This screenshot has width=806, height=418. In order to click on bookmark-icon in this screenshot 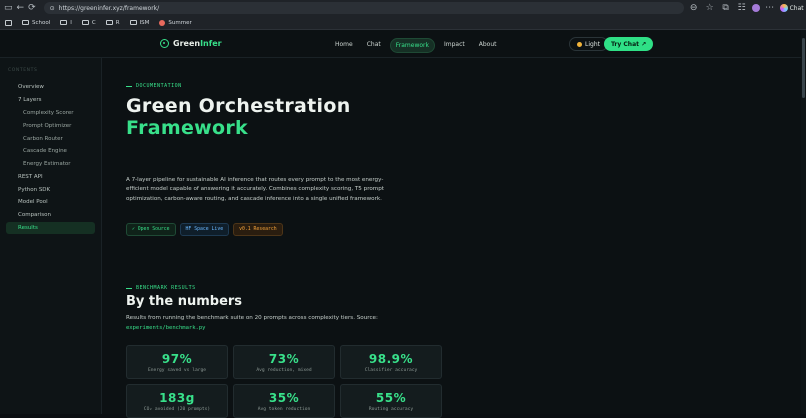, I will do `click(162, 22)`.